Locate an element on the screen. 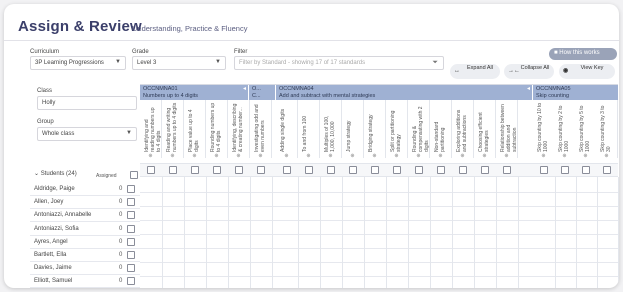 This screenshot has width=623, height=292. strand-header: OCCNMNA05 Skip counting is located at coordinates (575, 92).